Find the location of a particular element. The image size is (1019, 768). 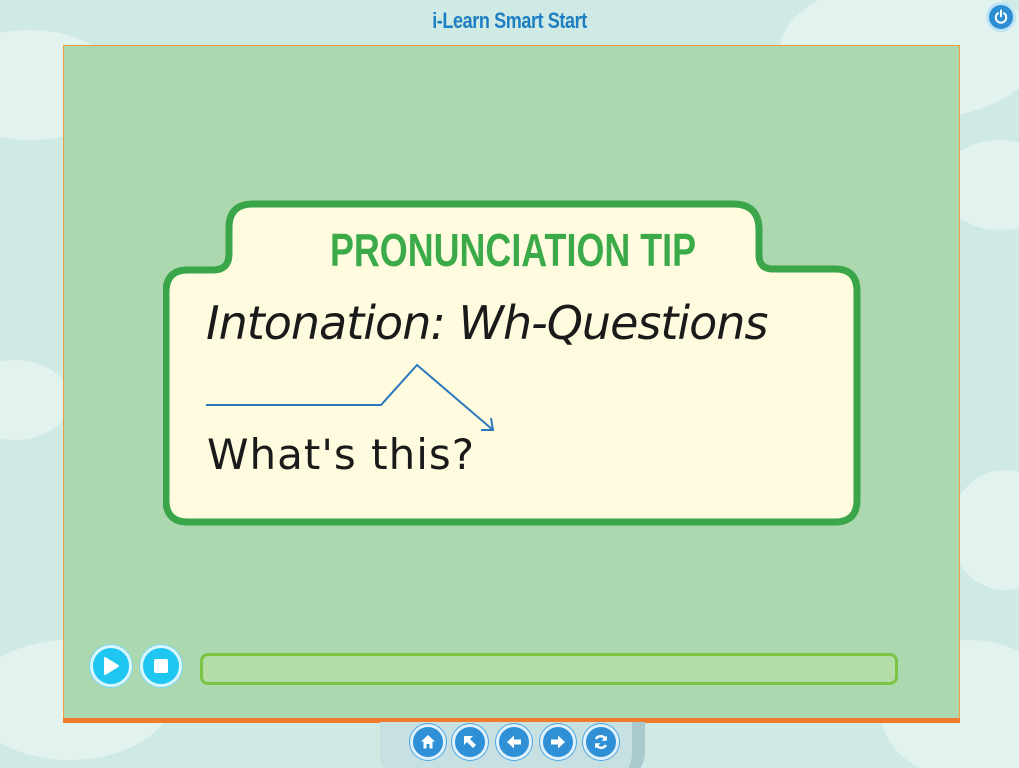

next-button is located at coordinates (558, 742).